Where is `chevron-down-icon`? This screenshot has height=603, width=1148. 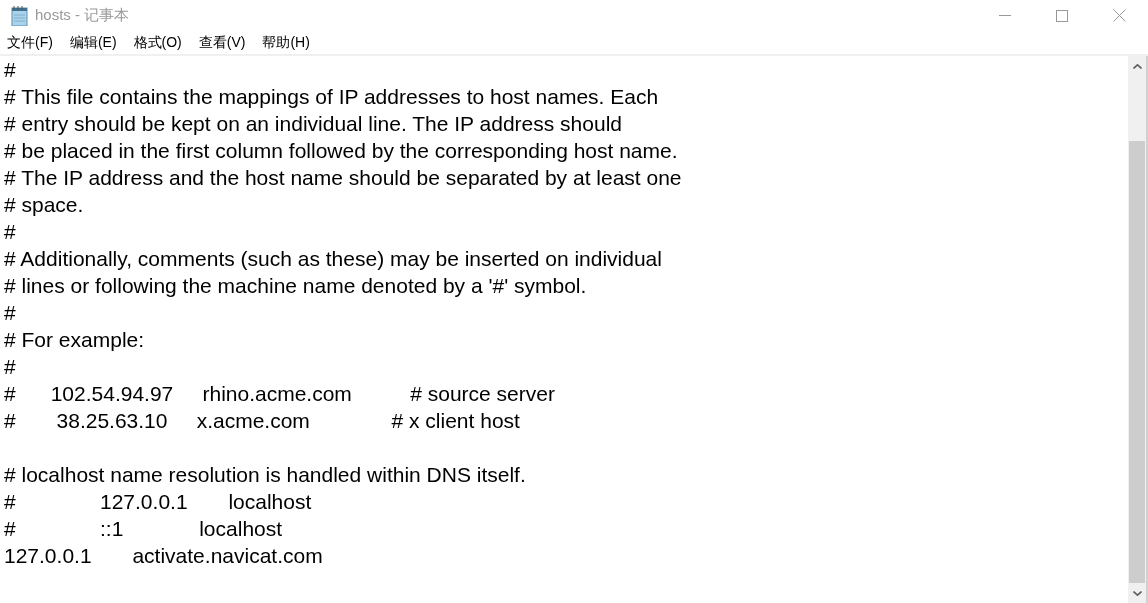
chevron-down-icon is located at coordinates (1137, 593).